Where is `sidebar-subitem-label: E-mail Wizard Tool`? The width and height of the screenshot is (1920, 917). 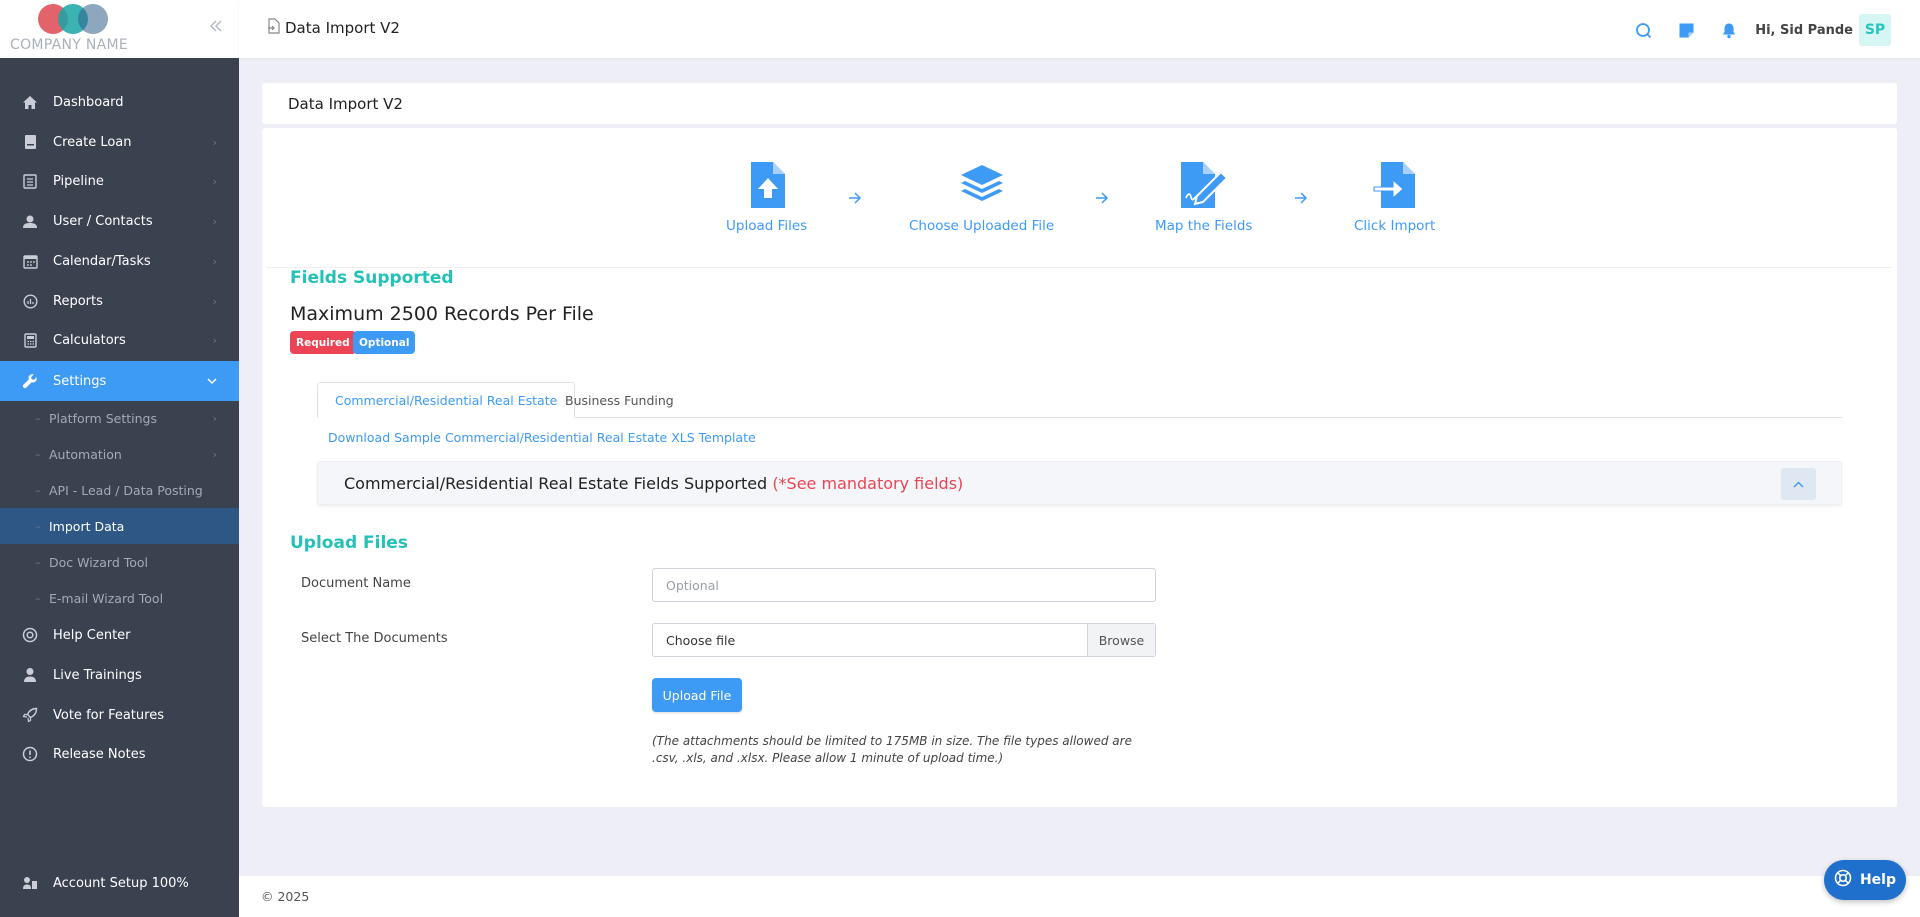
sidebar-subitem-label: E-mail Wizard Tool is located at coordinates (106, 598).